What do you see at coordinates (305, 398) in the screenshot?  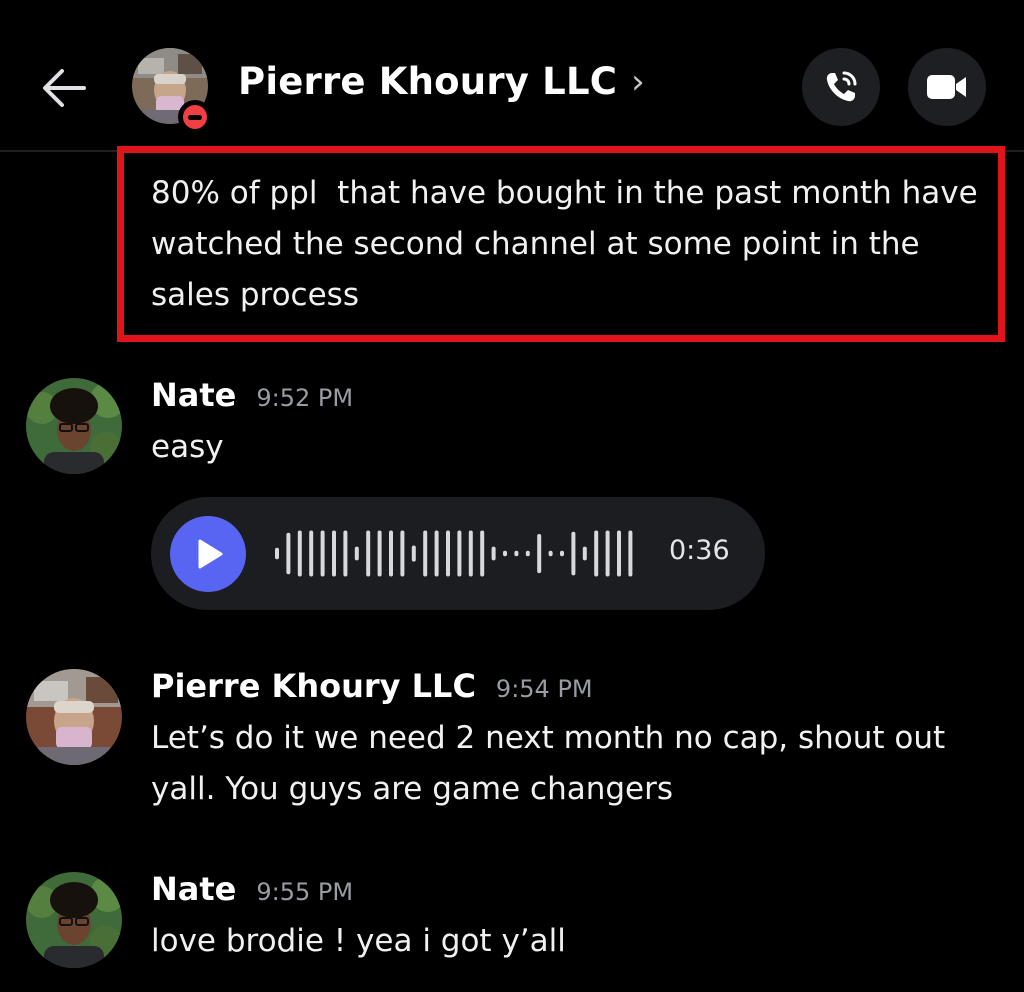 I see `timestamp: 9:52 PM` at bounding box center [305, 398].